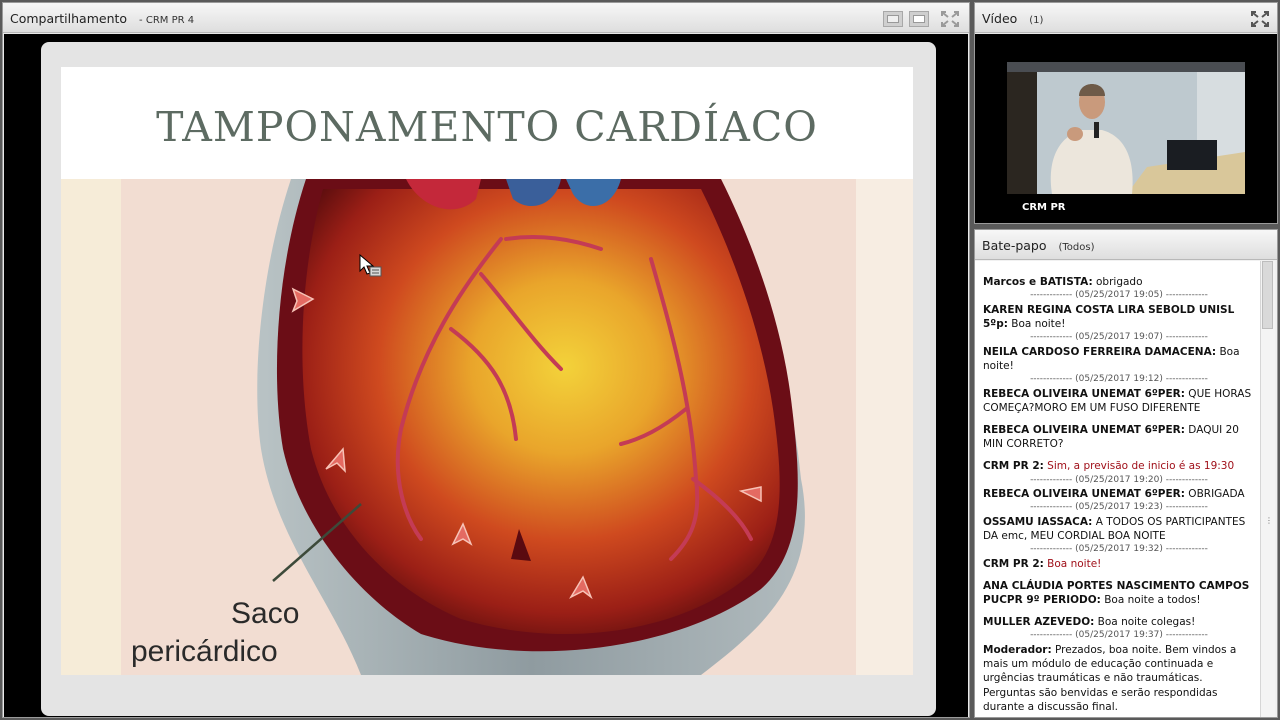 The height and width of the screenshot is (720, 1280). What do you see at coordinates (1126, 245) in the screenshot?
I see `chat-pod-titlebar: Bate-papo (Todos)` at bounding box center [1126, 245].